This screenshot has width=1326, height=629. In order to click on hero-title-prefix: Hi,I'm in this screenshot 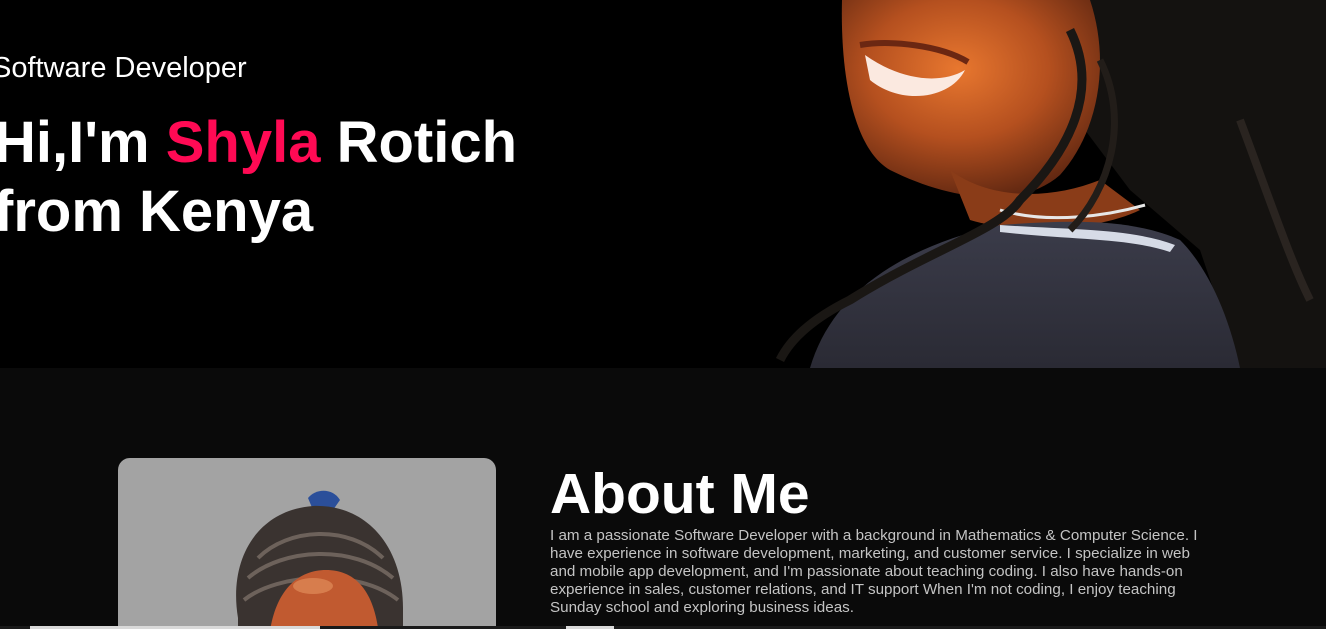, I will do `click(83, 142)`.